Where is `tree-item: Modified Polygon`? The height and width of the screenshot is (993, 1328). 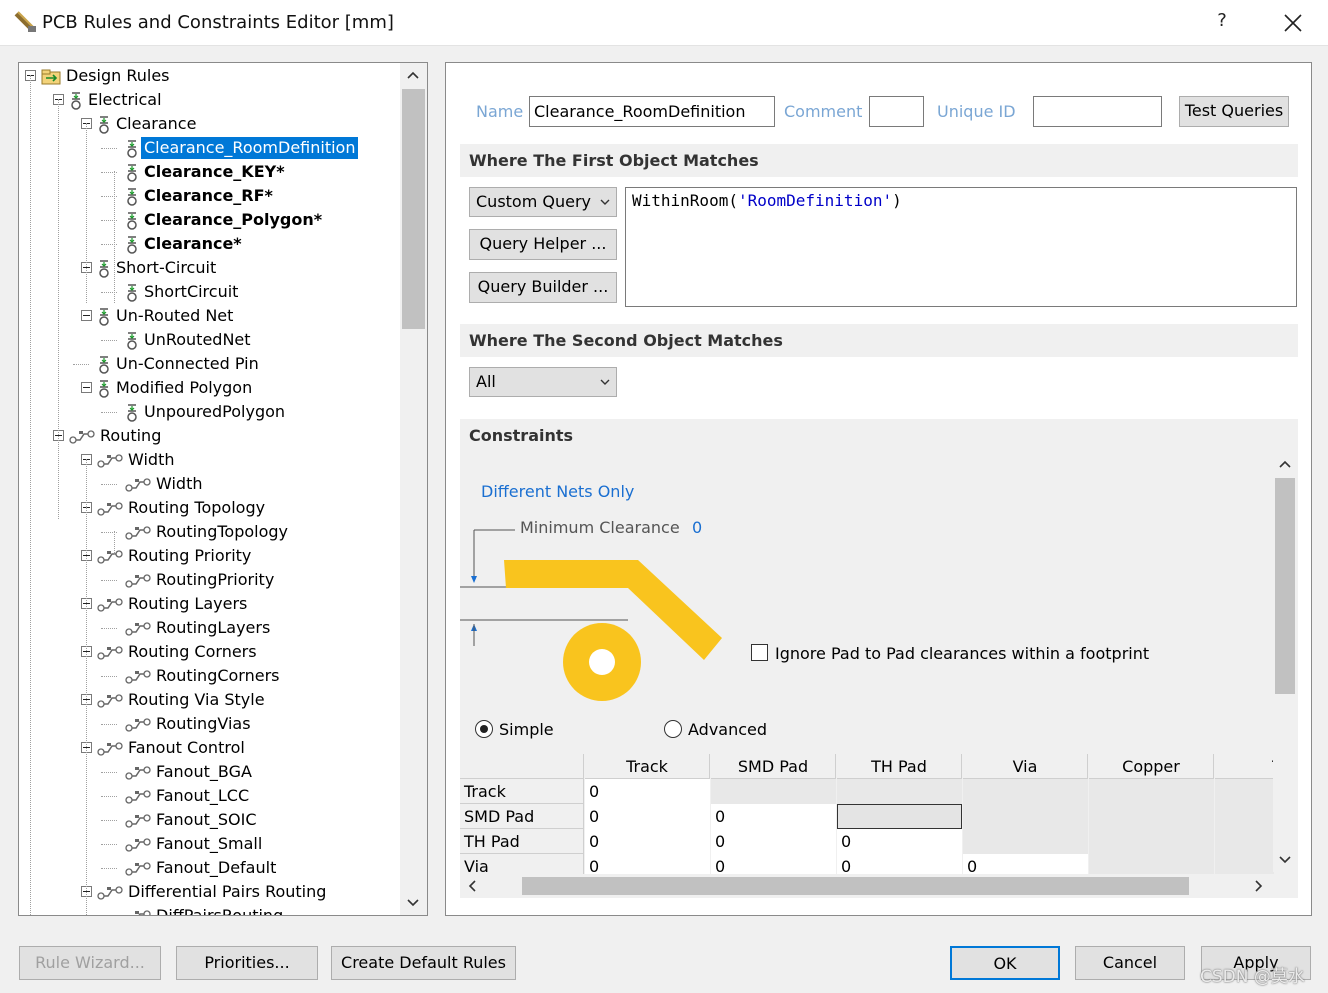
tree-item: Modified Polygon is located at coordinates (176, 388).